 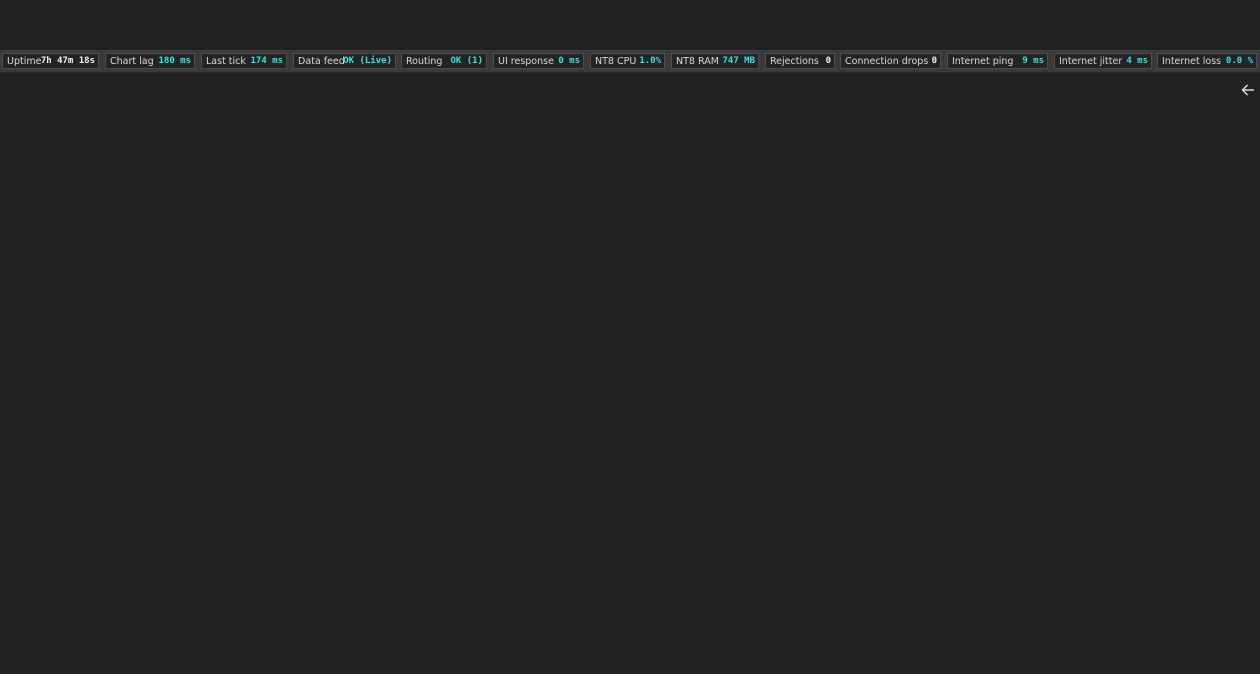 What do you see at coordinates (650, 61) in the screenshot?
I see `metric-value: 1.0%` at bounding box center [650, 61].